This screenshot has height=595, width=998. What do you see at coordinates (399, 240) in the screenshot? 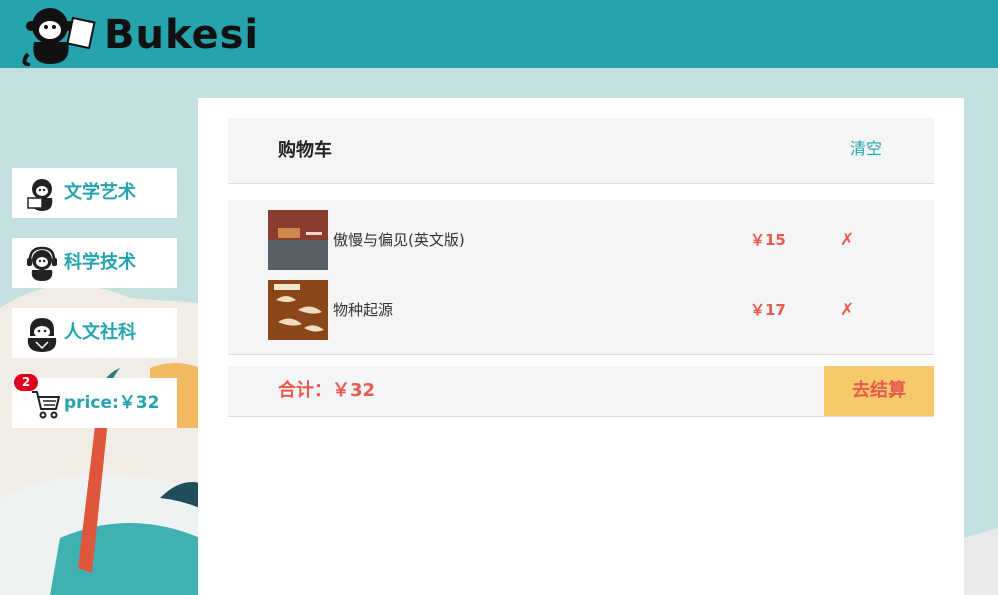
I see `book-title: 傲慢与偏见(英文版)` at bounding box center [399, 240].